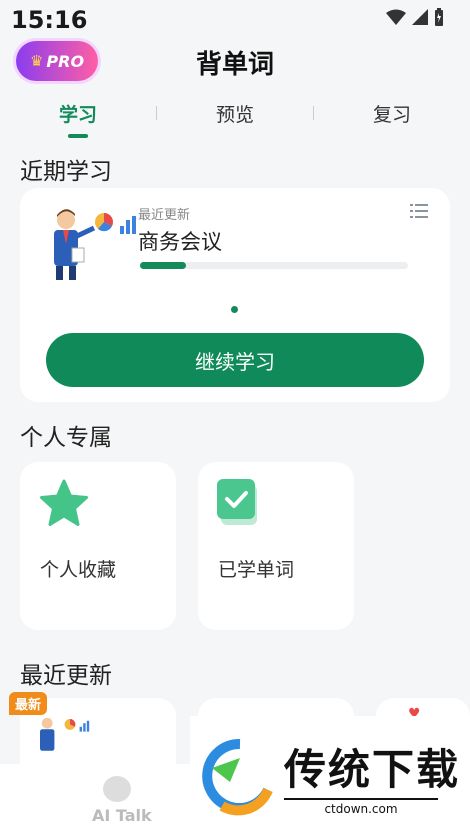 The image size is (470, 836). I want to click on new-badge: 最新, so click(28, 703).